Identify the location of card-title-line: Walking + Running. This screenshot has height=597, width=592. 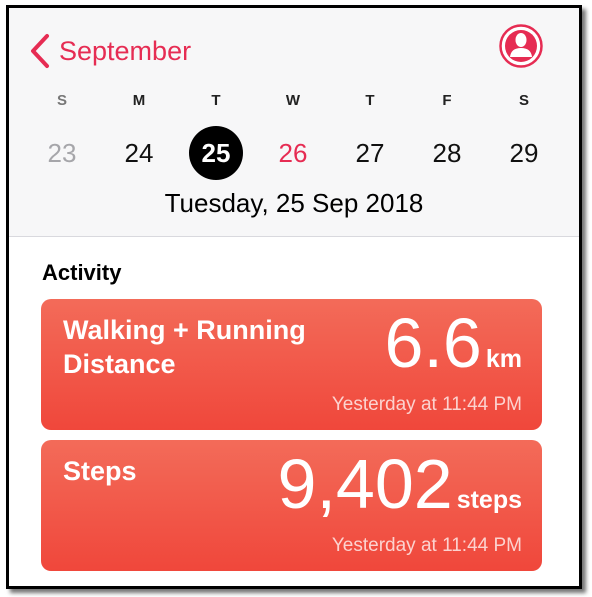
(184, 330).